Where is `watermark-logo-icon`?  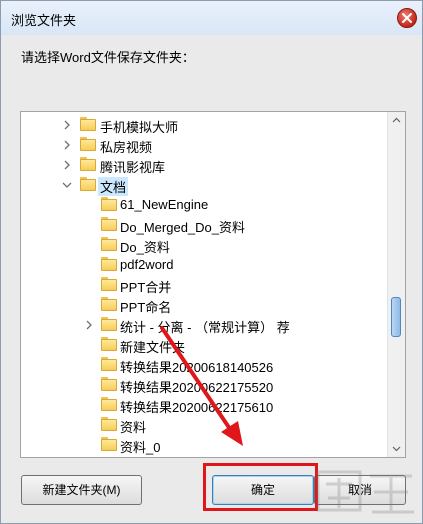
watermark-logo-icon is located at coordinates (365, 492).